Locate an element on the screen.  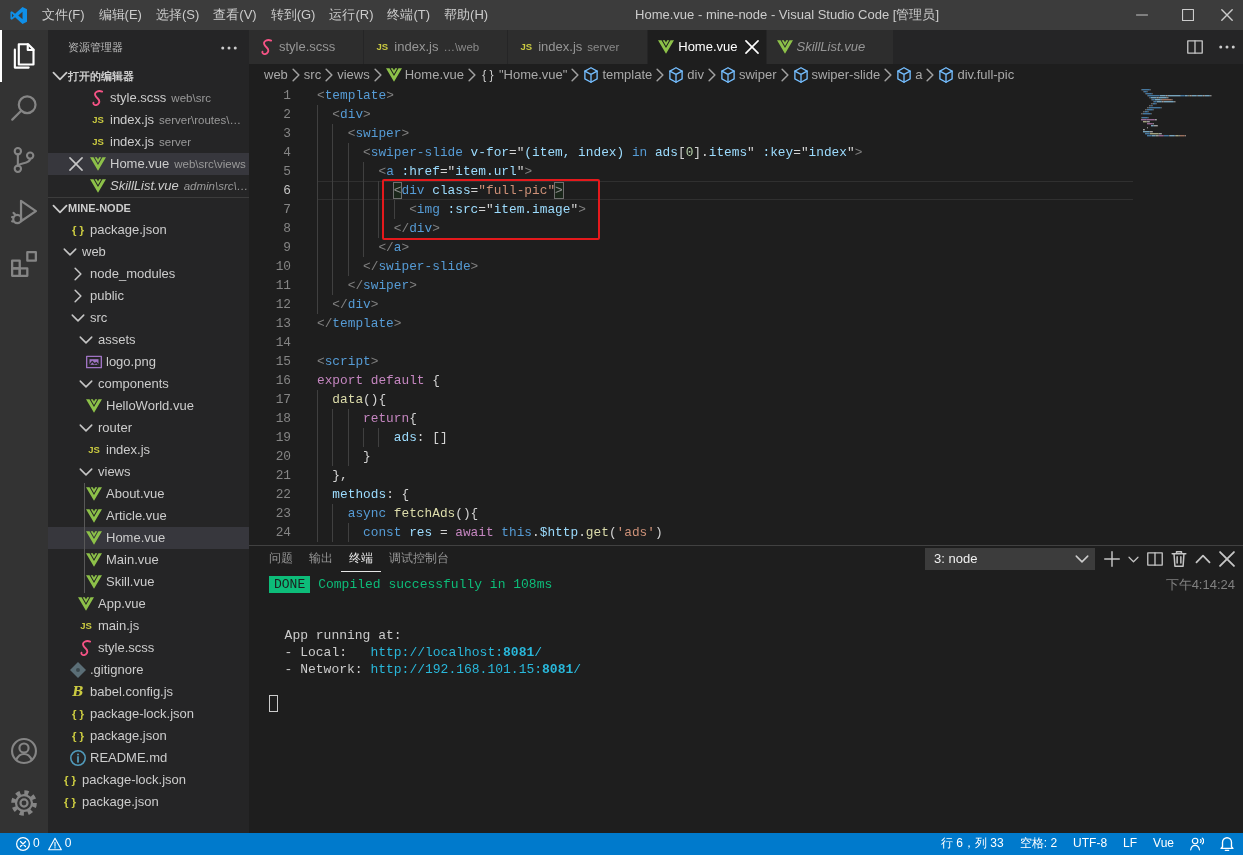
open-editor-item: Home.vue web\src\views is located at coordinates (148, 164).